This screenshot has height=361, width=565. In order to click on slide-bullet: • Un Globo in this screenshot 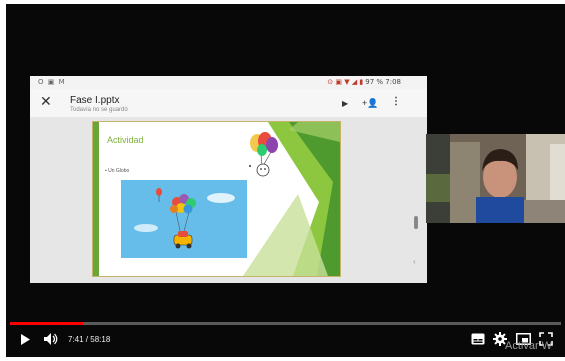, I will do `click(117, 171)`.